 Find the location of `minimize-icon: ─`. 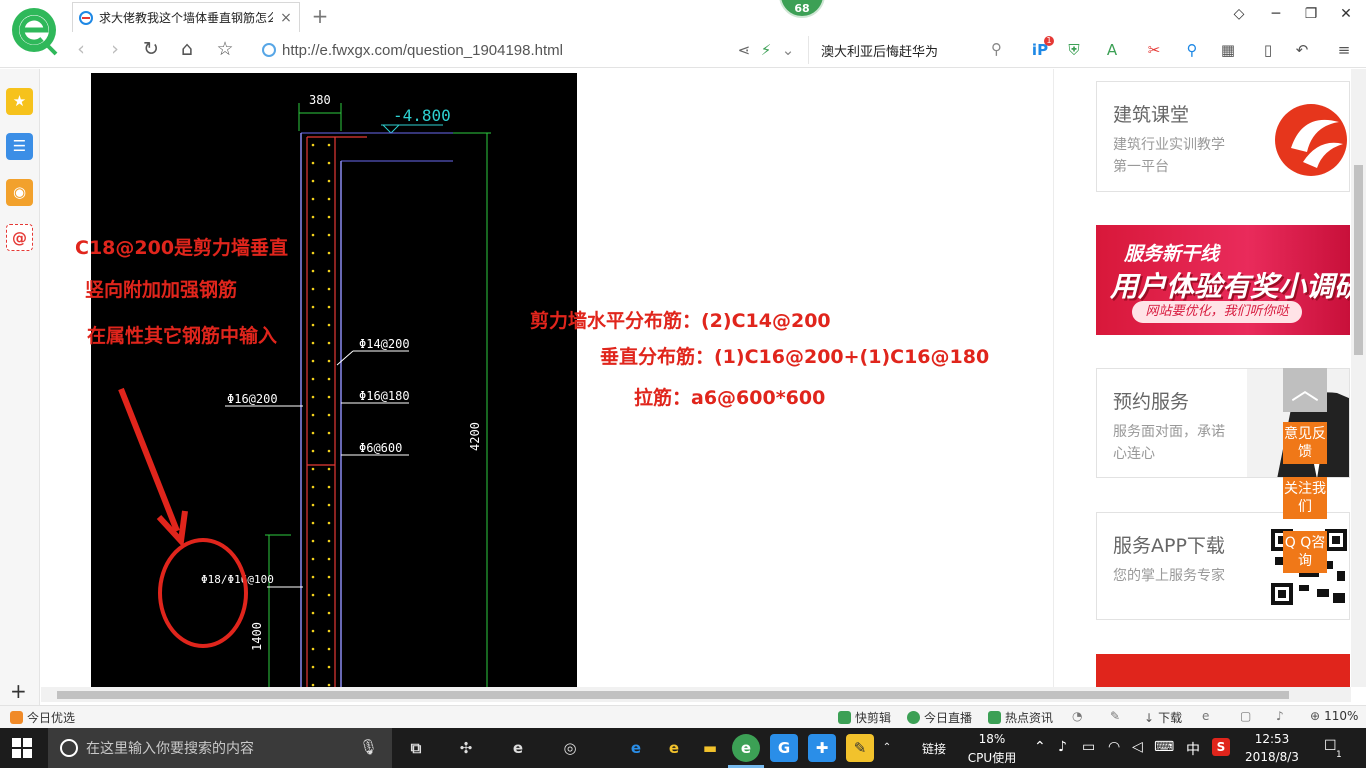

minimize-icon: ─ is located at coordinates (1276, 14).